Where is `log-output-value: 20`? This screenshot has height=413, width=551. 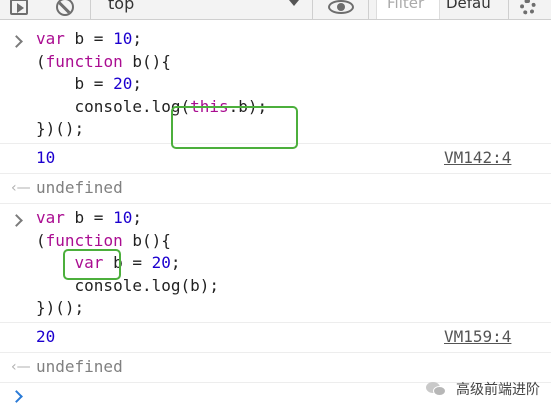 log-output-value: 20 is located at coordinates (46, 336).